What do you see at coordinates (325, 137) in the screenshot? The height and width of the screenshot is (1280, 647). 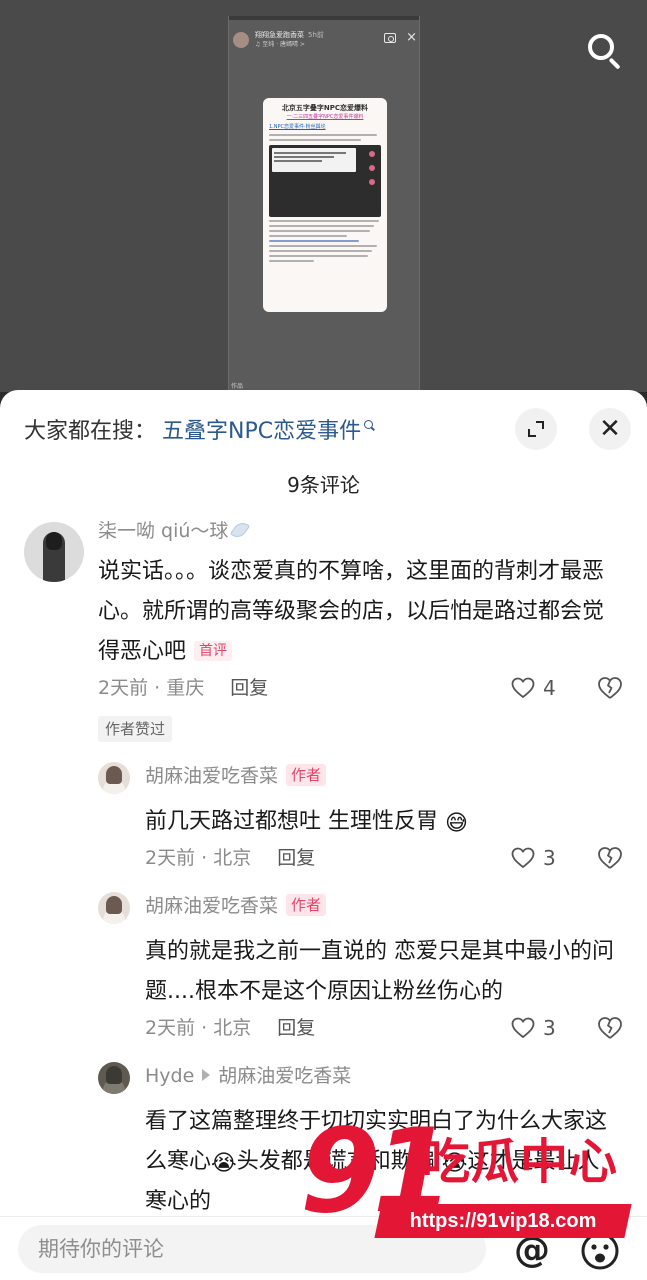 I see `post-body-lines` at bounding box center [325, 137].